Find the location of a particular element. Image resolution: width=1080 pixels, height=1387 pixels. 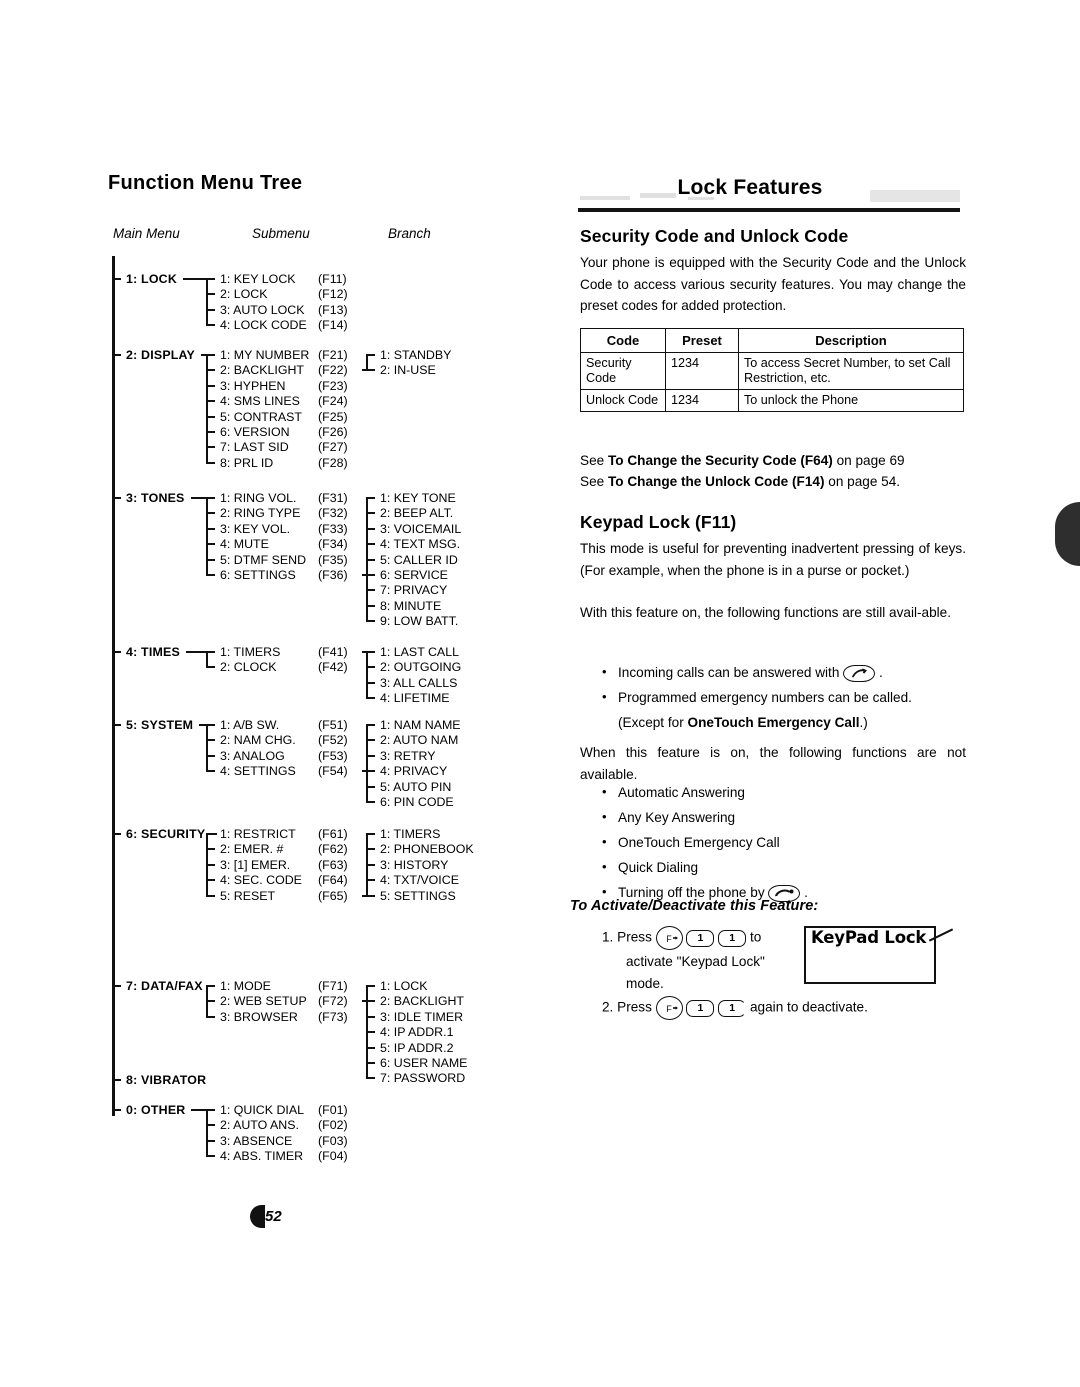

main-menu-item: 0: OTHER is located at coordinates (155, 1110).